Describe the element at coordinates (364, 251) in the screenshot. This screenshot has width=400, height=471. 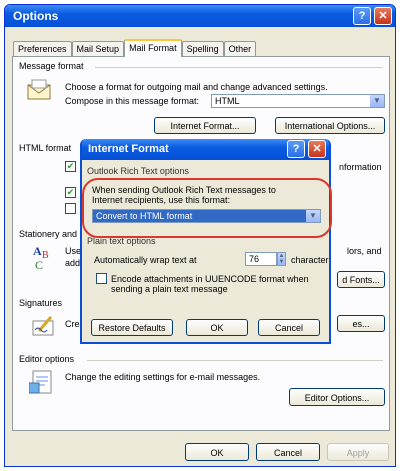
I see `stationery-line-1-tail: lors, and` at that location.